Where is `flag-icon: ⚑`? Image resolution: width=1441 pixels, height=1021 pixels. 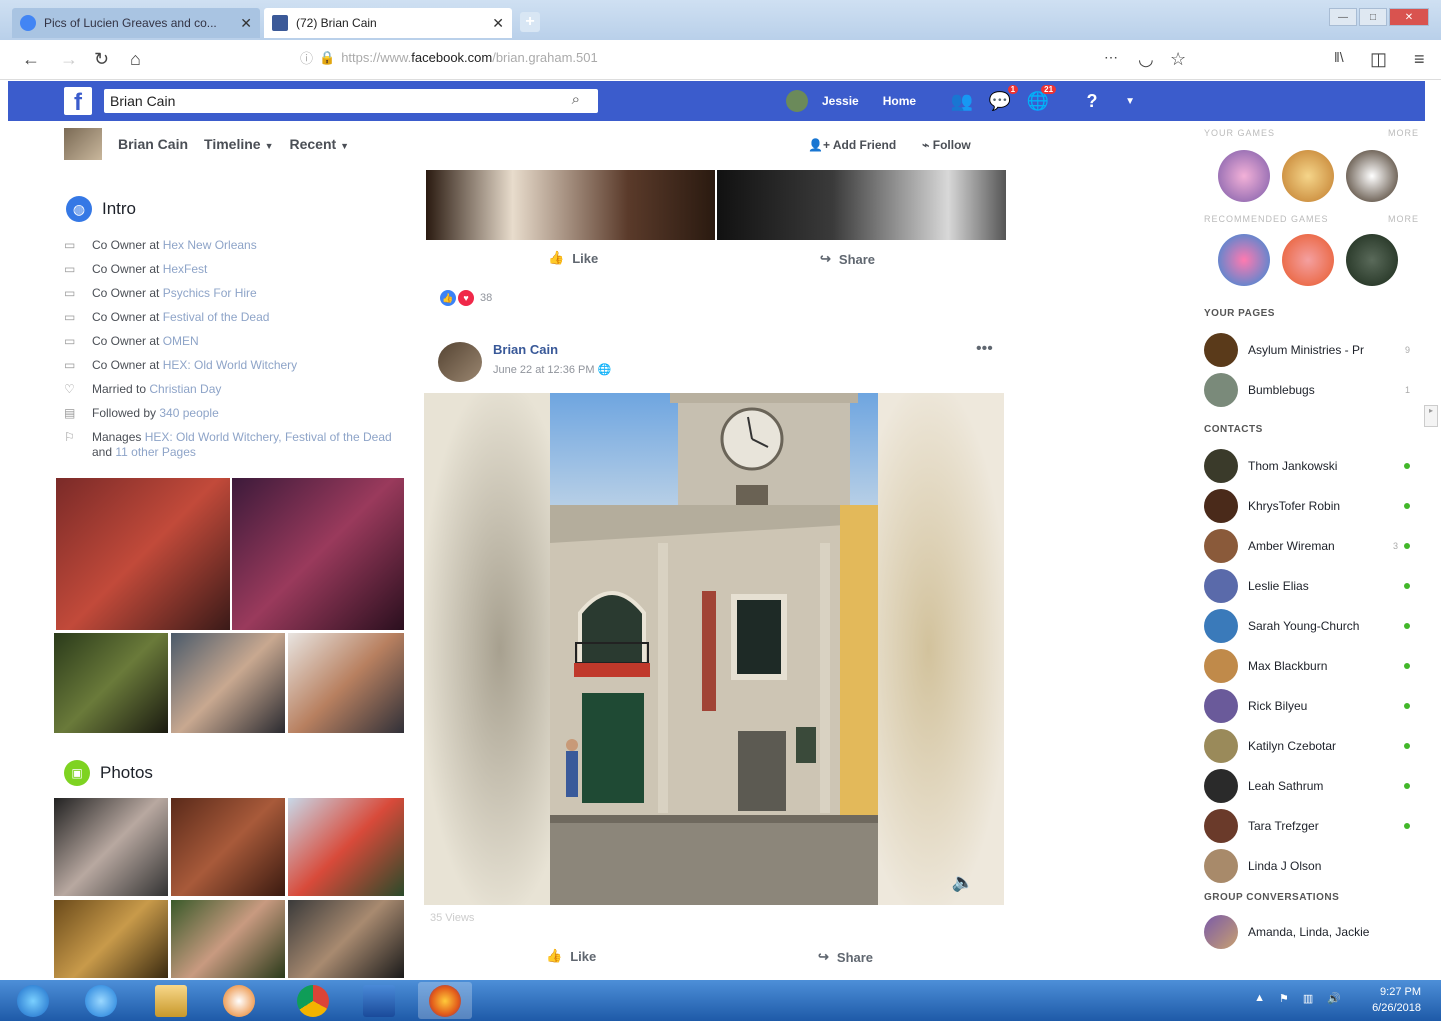 flag-icon: ⚑ is located at coordinates (1284, 998).